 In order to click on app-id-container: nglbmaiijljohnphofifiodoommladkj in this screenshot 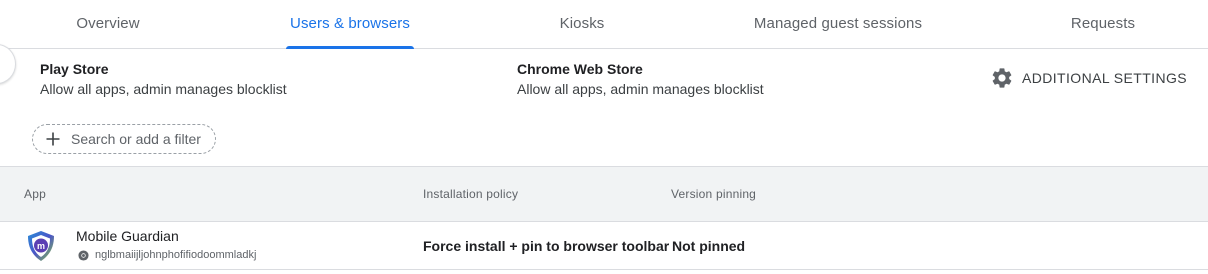, I will do `click(167, 255)`.